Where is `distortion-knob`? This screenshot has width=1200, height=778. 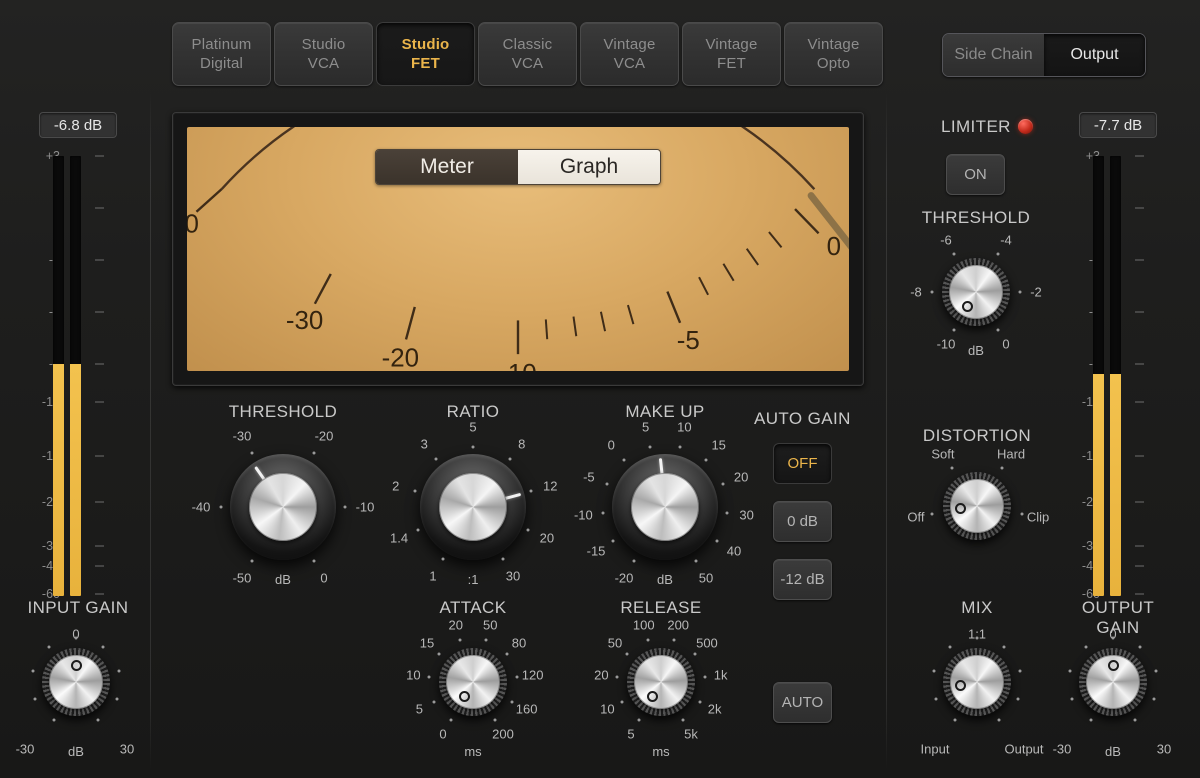
distortion-knob is located at coordinates (977, 506).